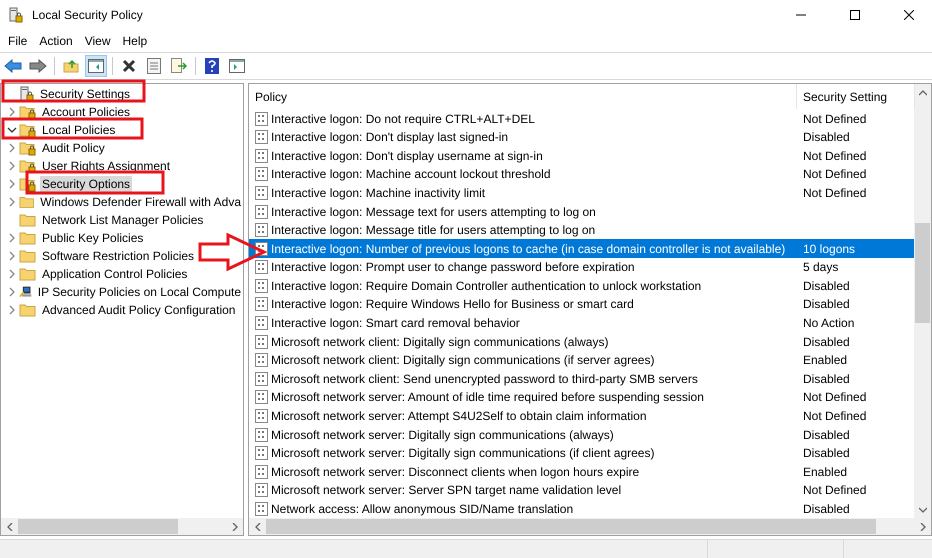  Describe the element at coordinates (179, 66) in the screenshot. I see `export-icon` at that location.